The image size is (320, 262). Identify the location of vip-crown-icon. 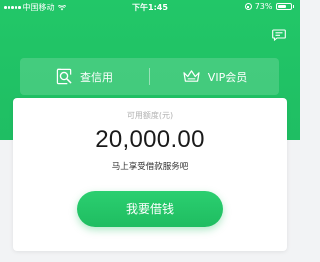
(191, 76).